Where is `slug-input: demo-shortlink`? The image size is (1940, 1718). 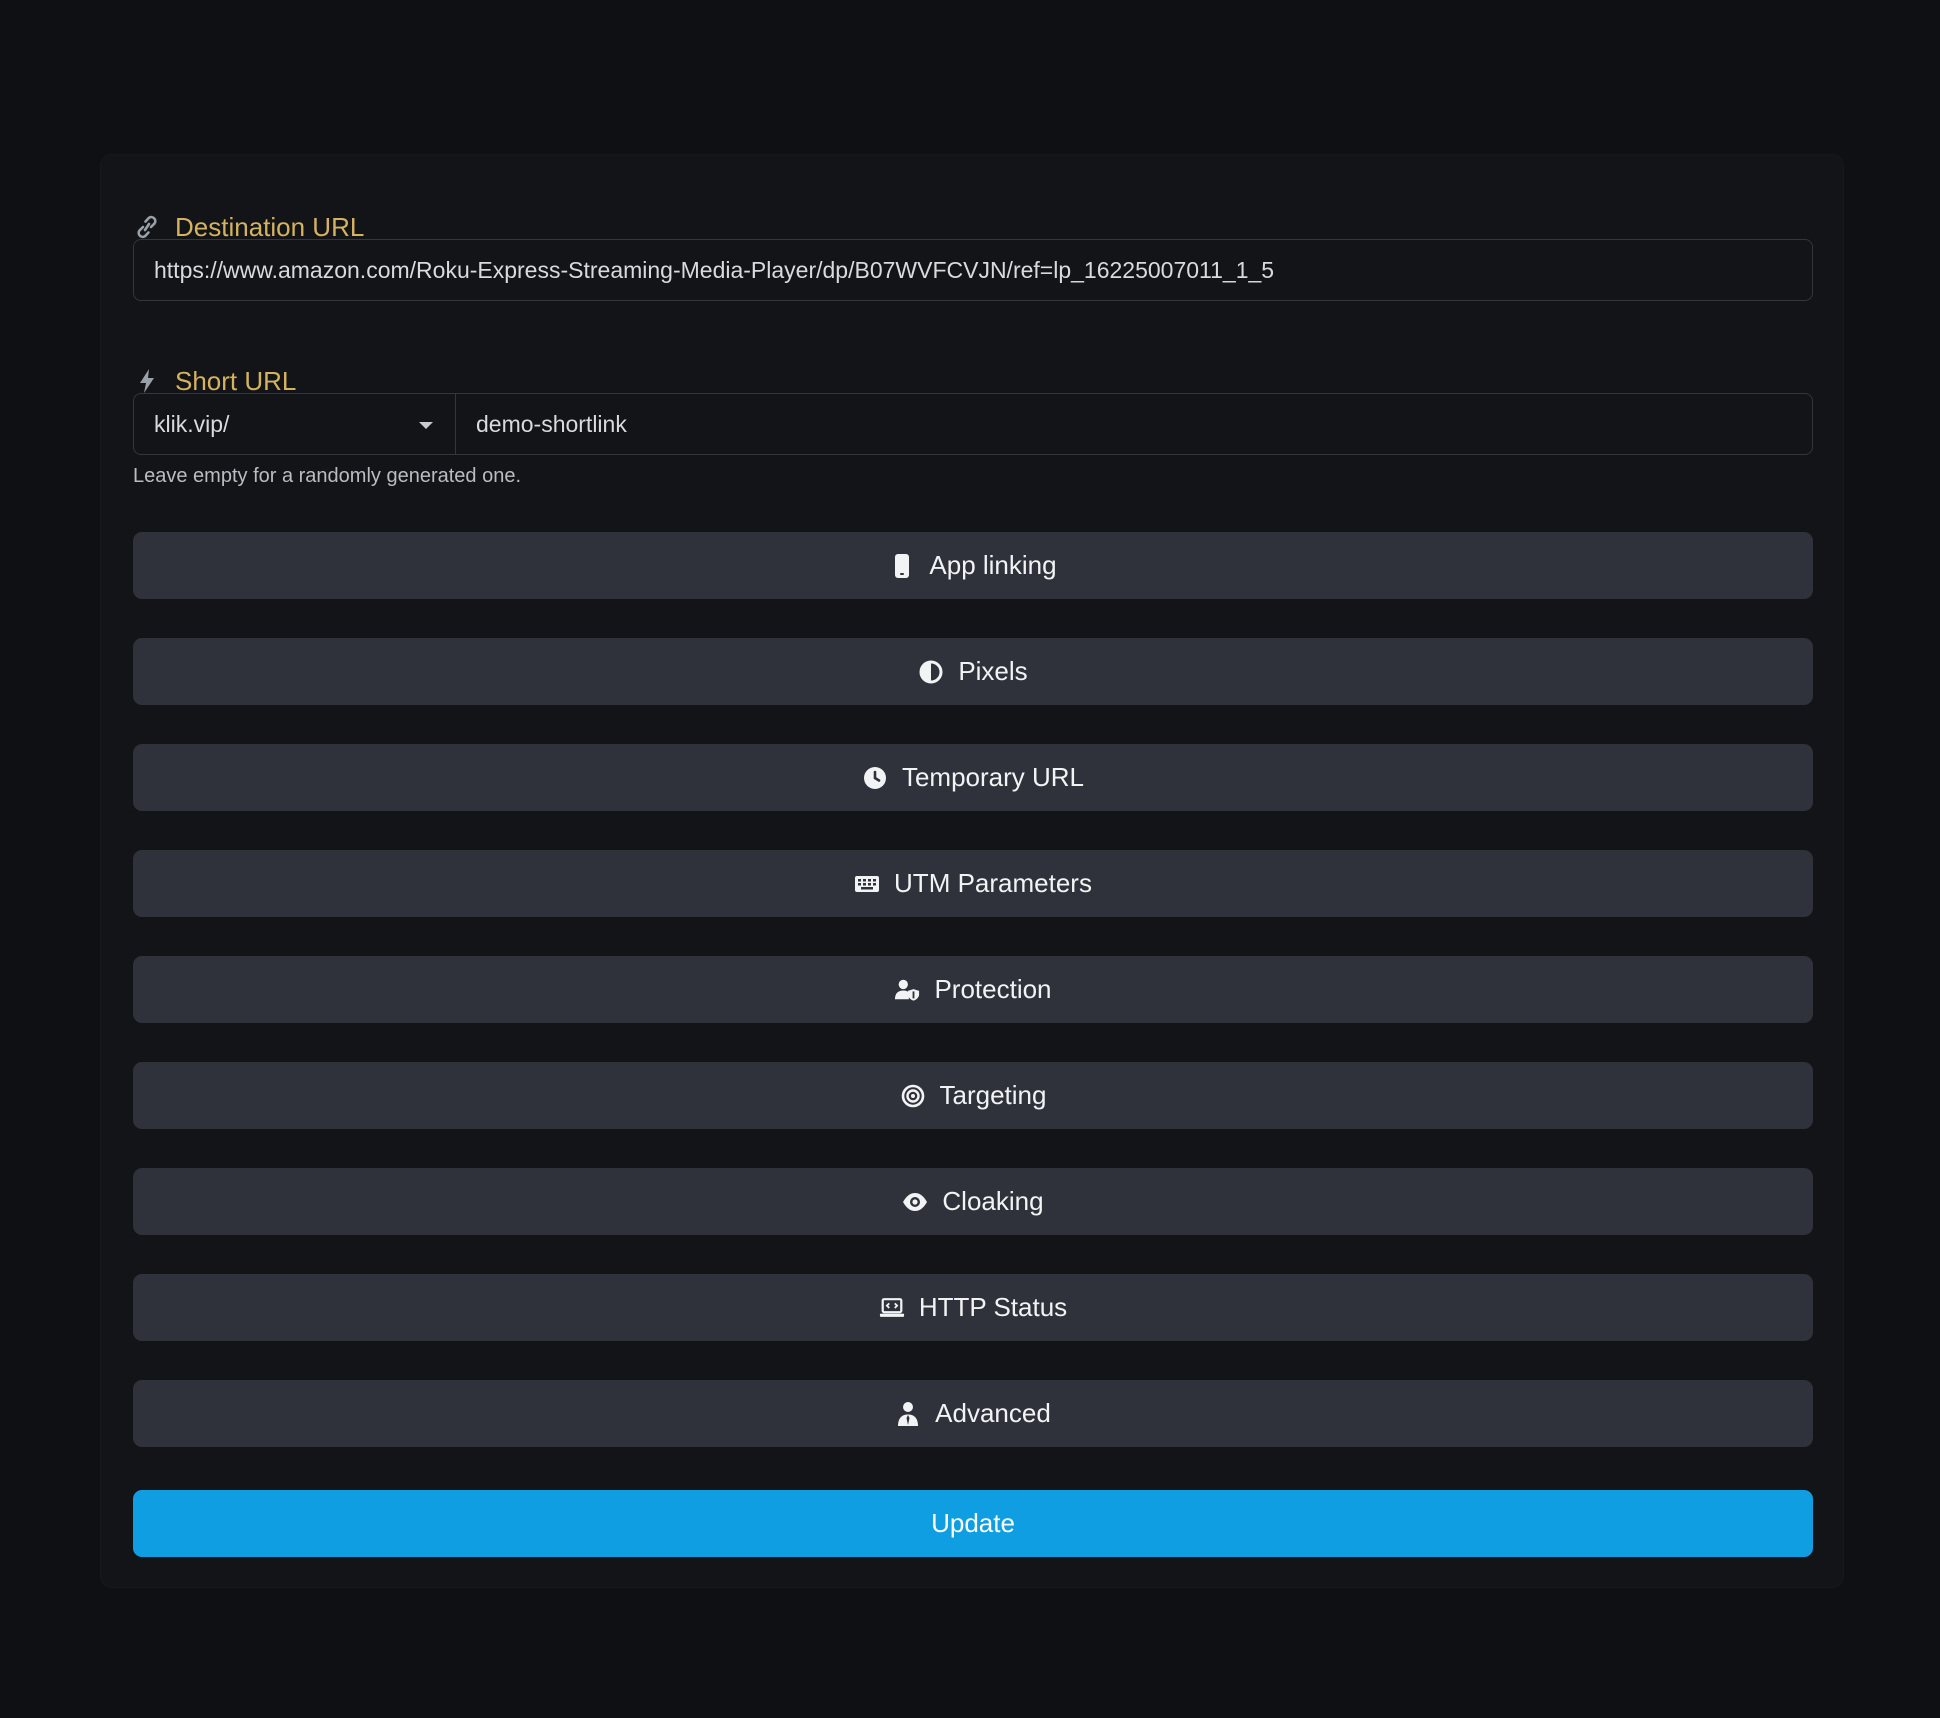
slug-input: demo-shortlink is located at coordinates (1134, 424).